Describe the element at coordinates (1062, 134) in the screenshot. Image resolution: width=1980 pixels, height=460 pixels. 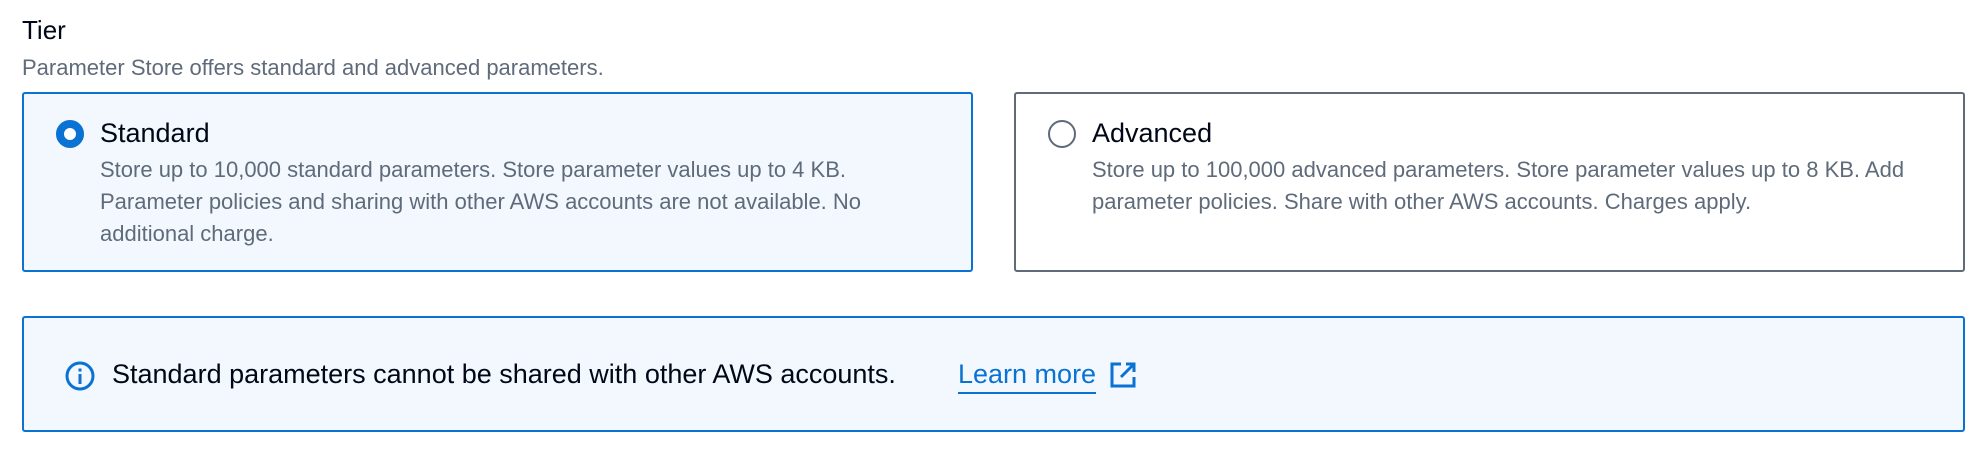
I see `radio-advanced` at that location.